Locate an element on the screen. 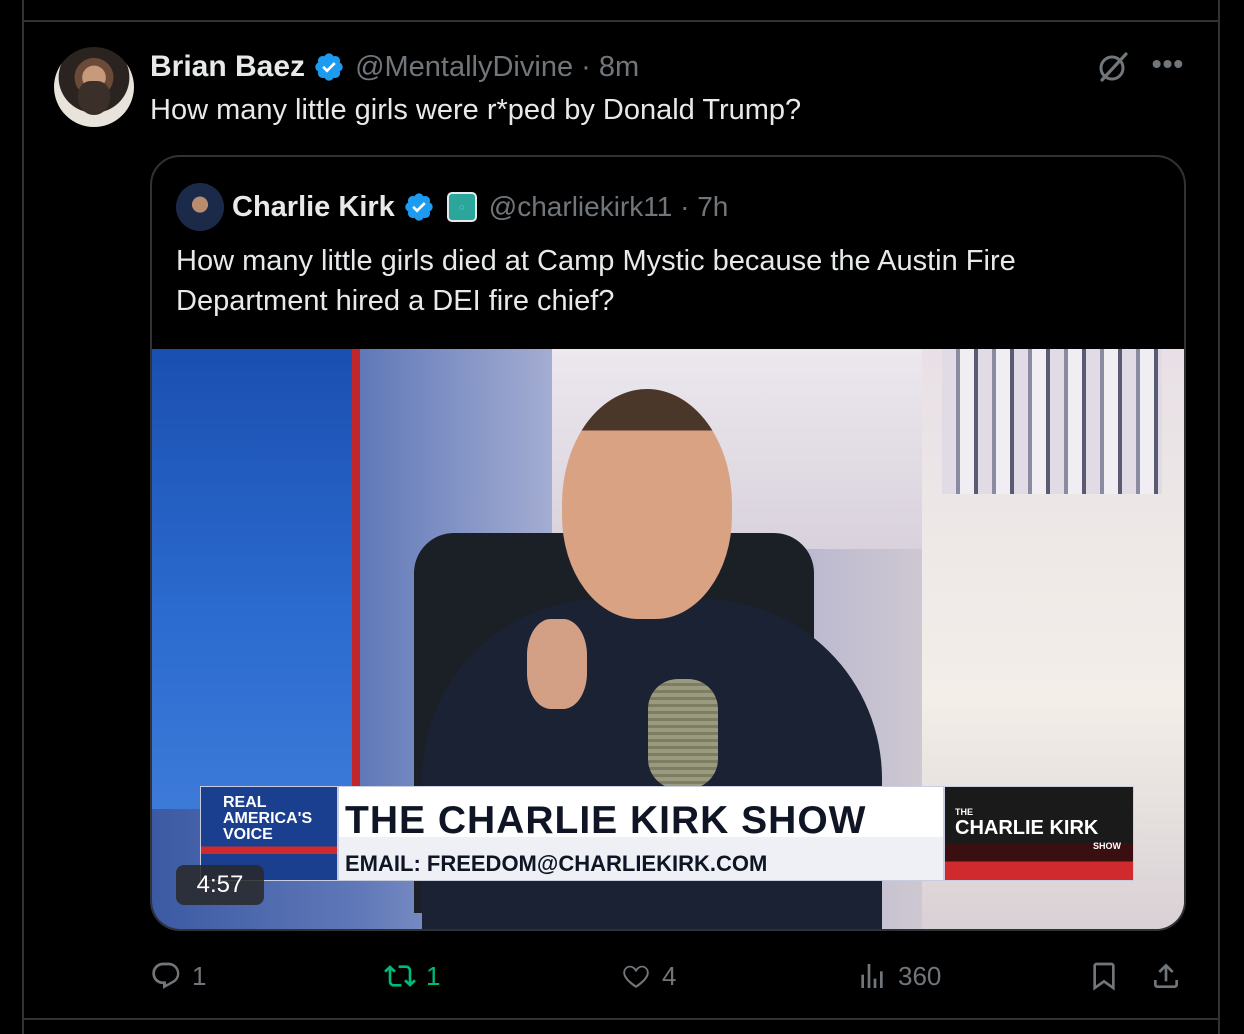  reply-count: 1 is located at coordinates (199, 975).